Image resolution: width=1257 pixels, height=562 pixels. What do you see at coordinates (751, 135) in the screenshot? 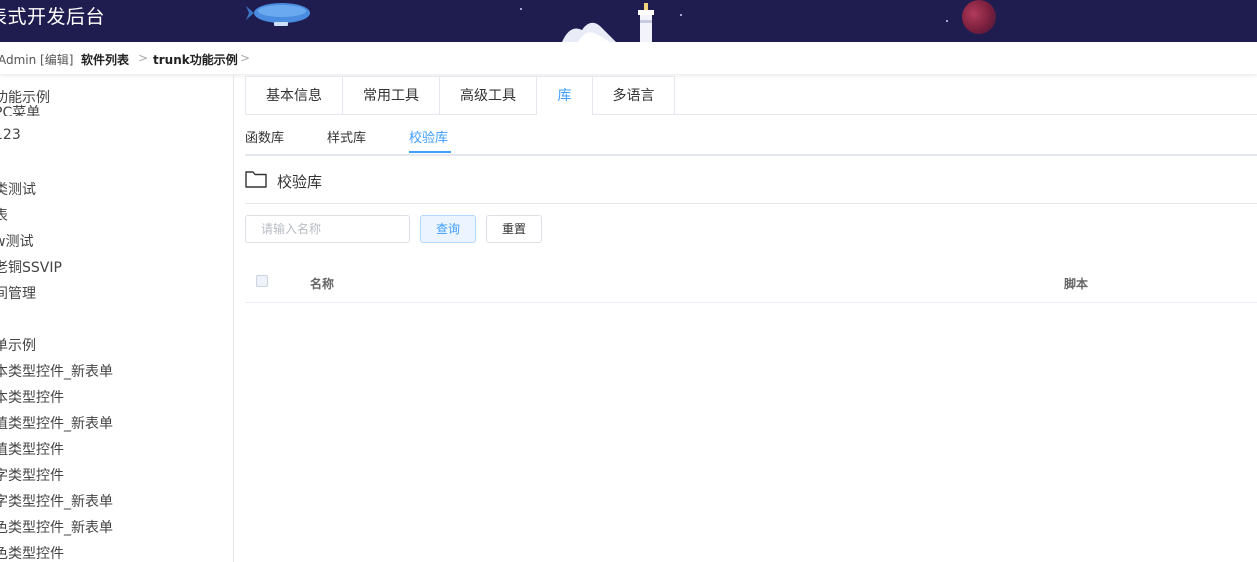
I see `library-subtabs: 函数库 样式库 校验库` at bounding box center [751, 135].